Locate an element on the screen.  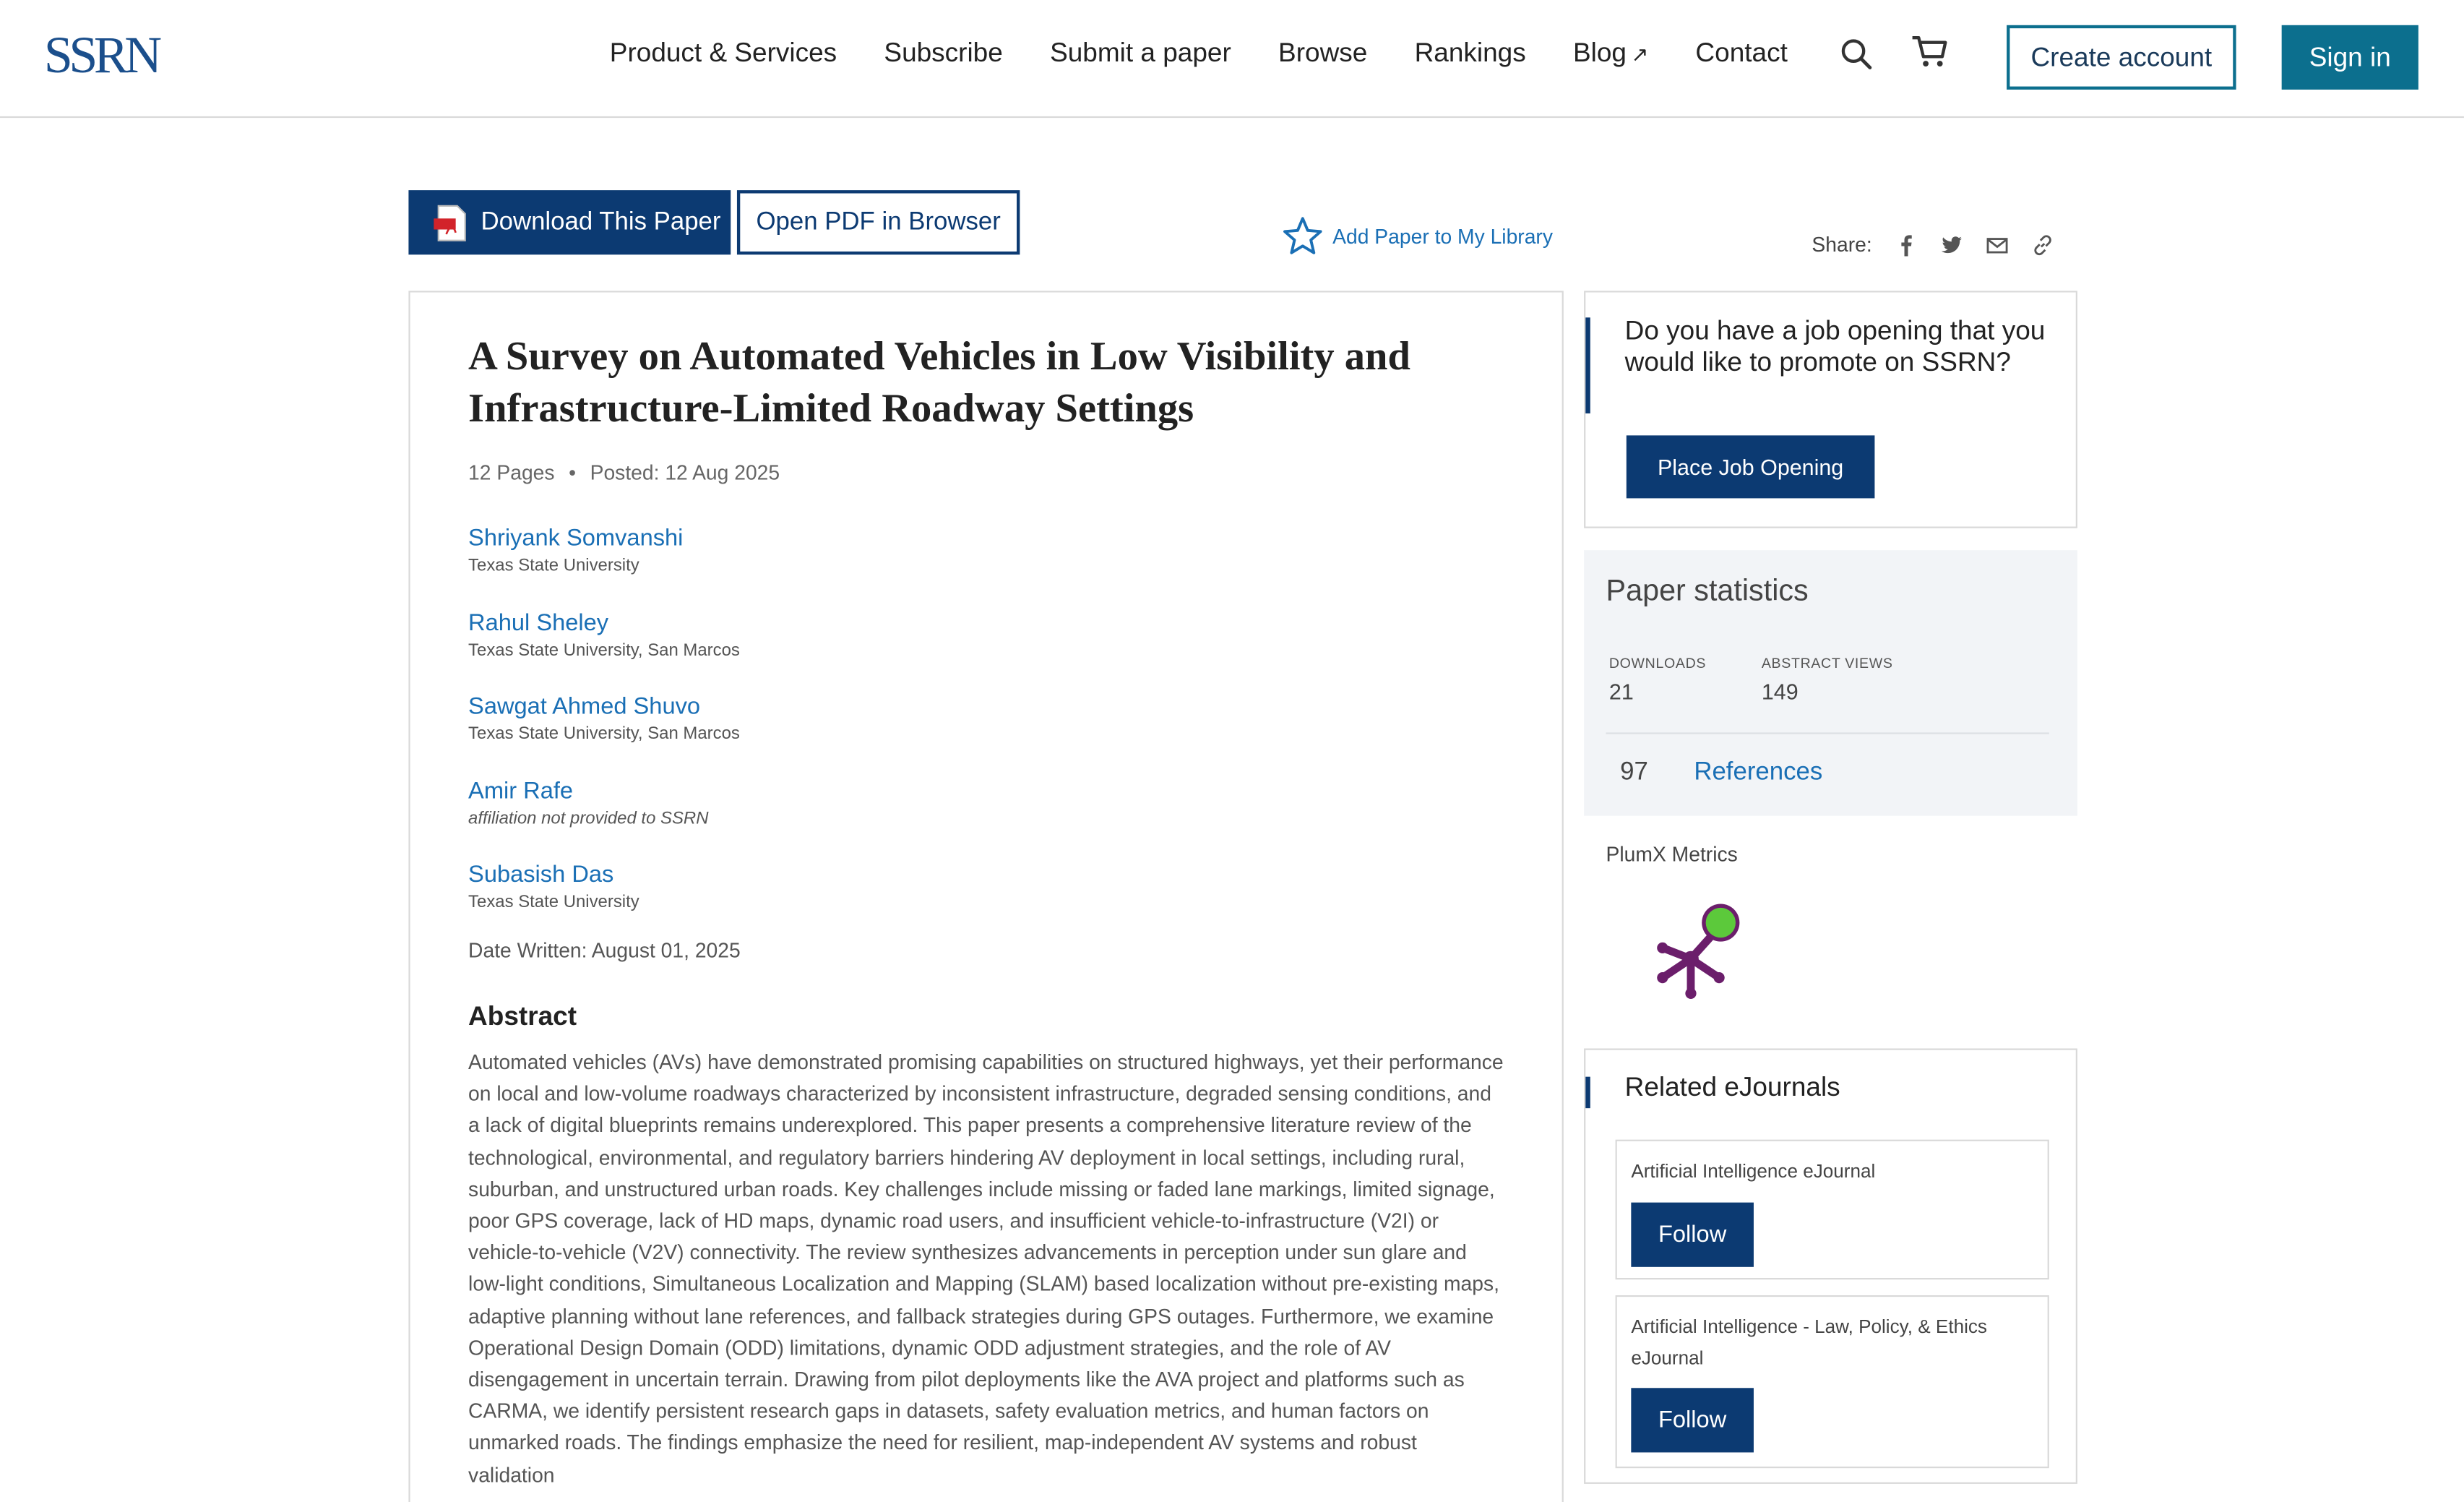
share-bar: Share: is located at coordinates (1933, 244).